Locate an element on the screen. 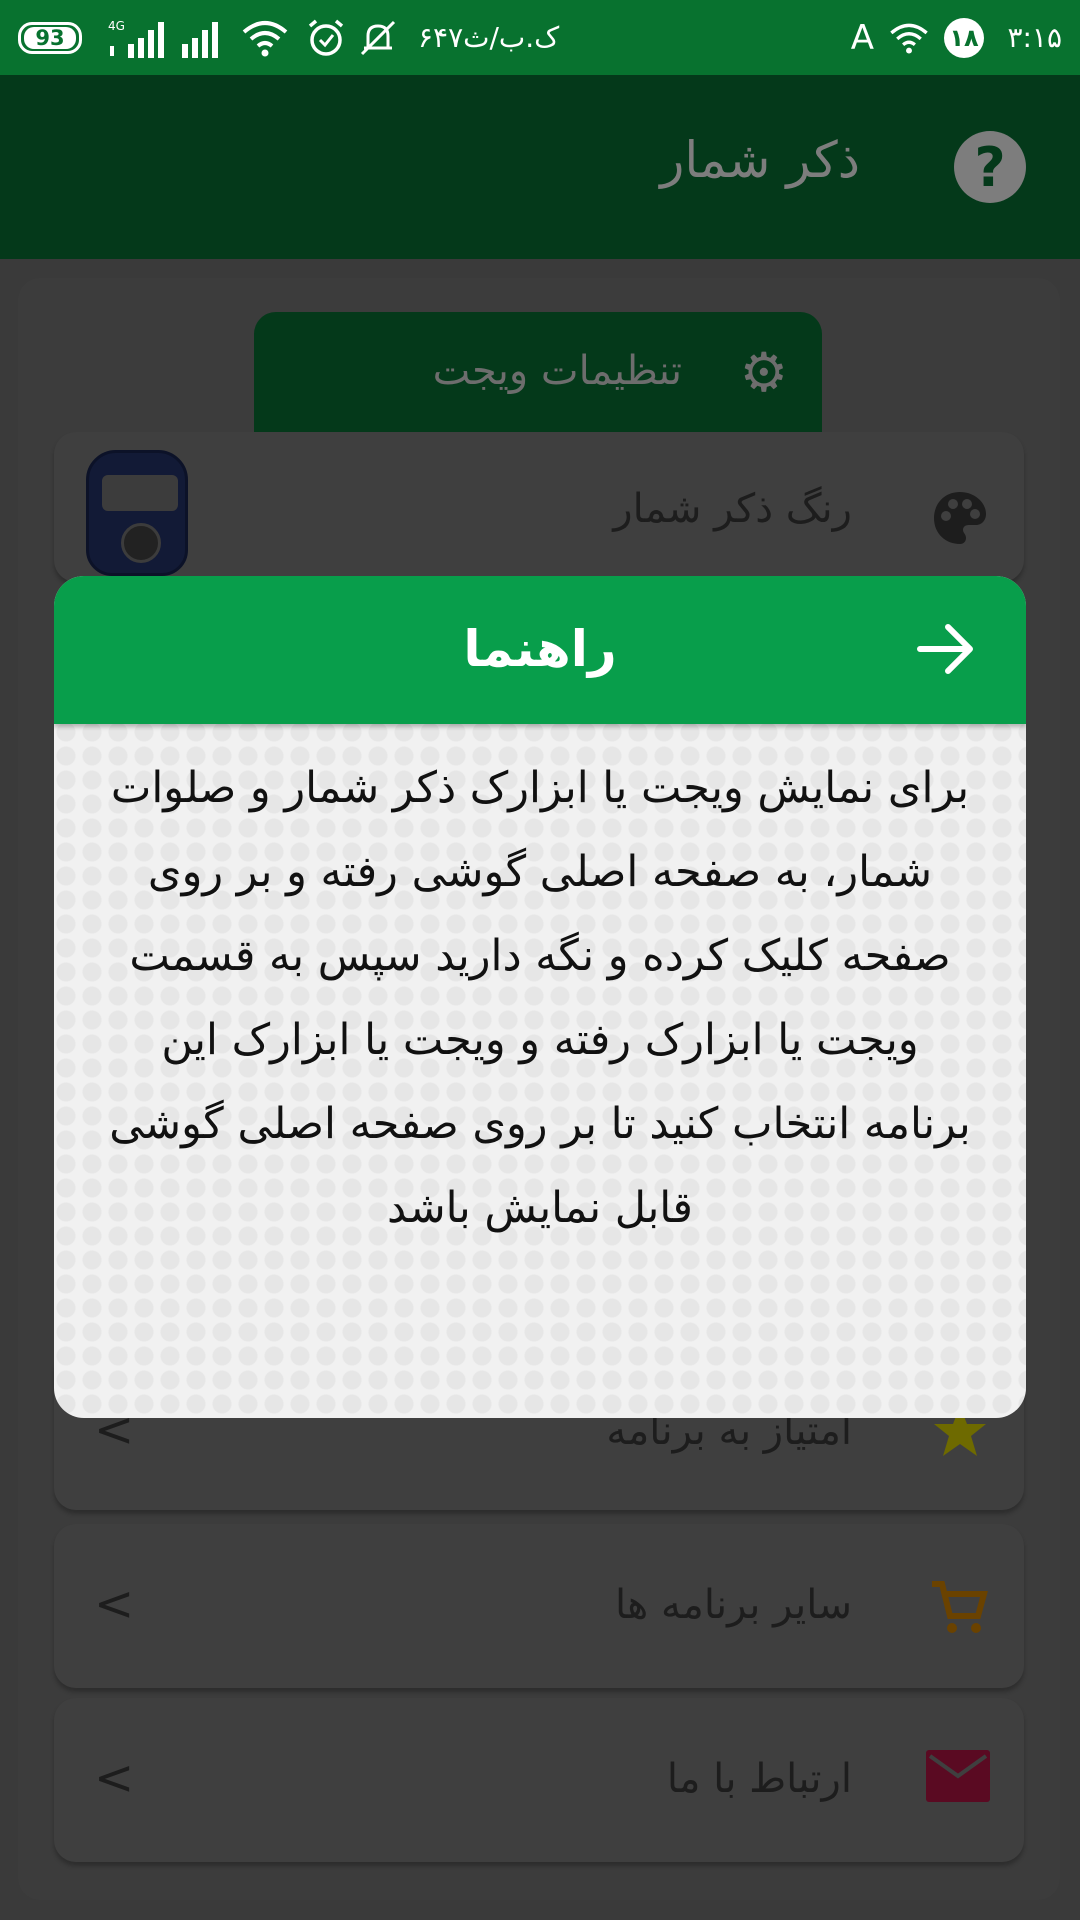  app-bar: ذکر شمار ? is located at coordinates (540, 167).